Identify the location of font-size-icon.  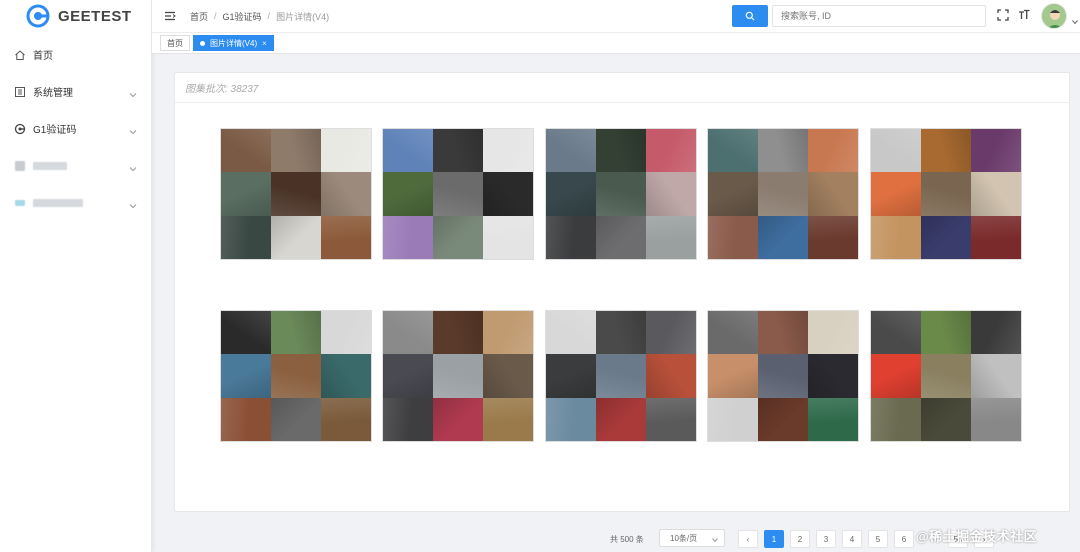
(1024, 15).